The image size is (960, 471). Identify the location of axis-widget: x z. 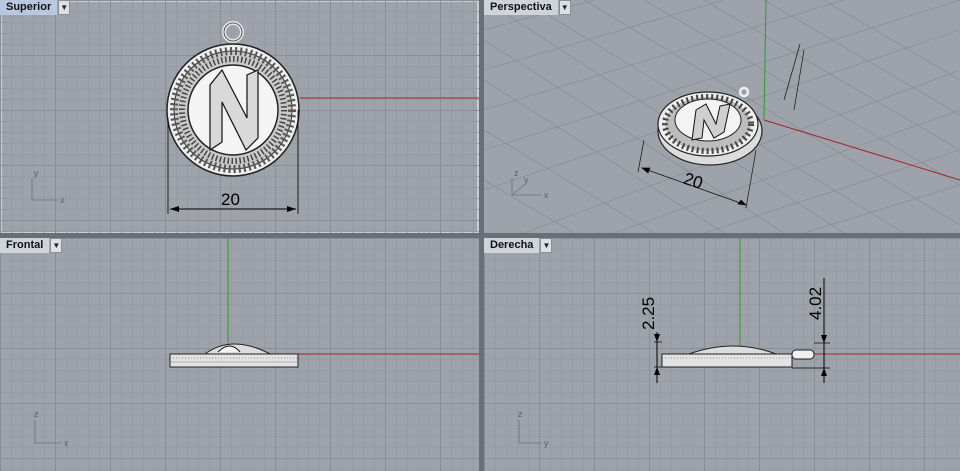
(51, 428).